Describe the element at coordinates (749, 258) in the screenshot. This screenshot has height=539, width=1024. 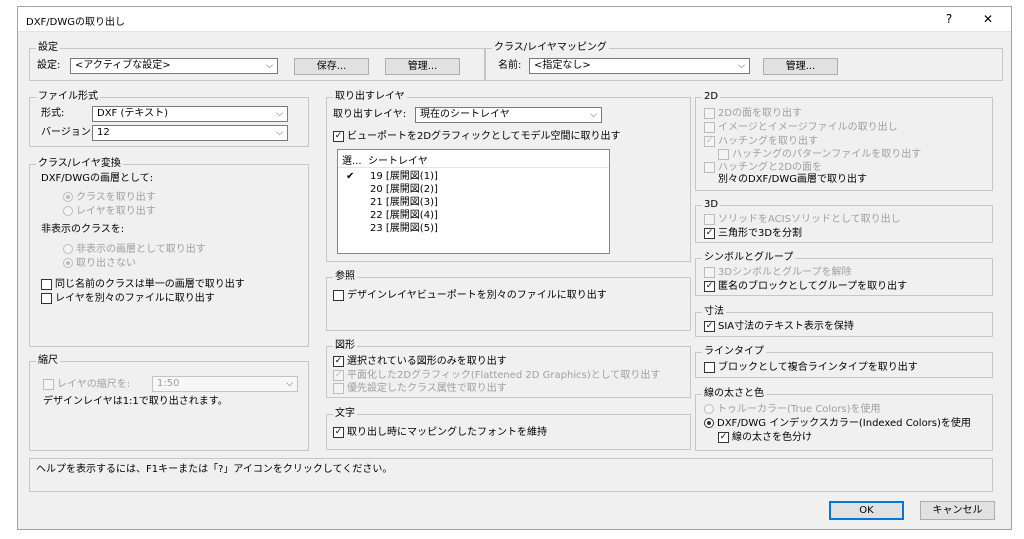
I see `symbols-legend: シンボルとグループ` at that location.